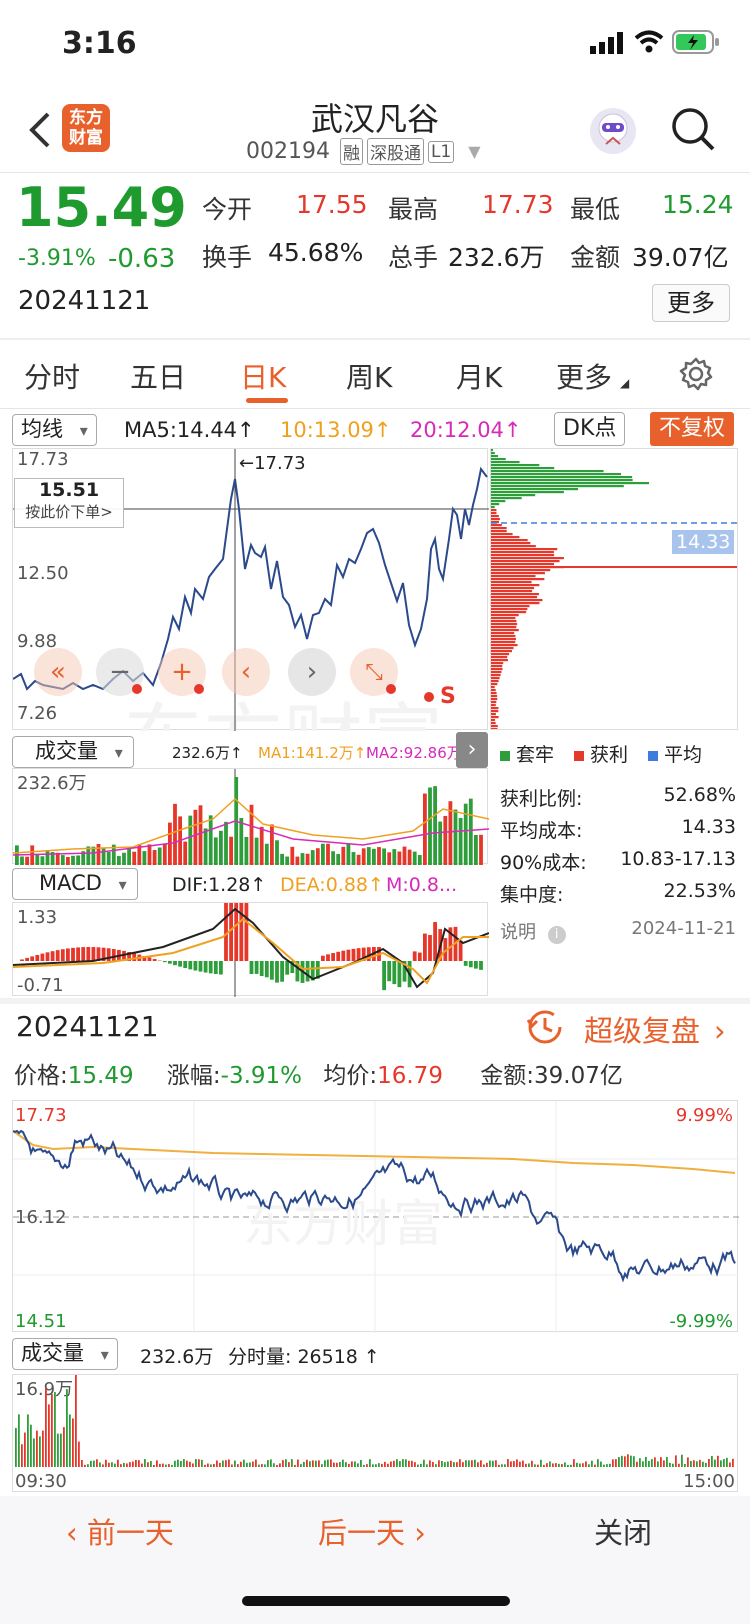  I want to click on chip-distribution-chart, so click(614, 589).